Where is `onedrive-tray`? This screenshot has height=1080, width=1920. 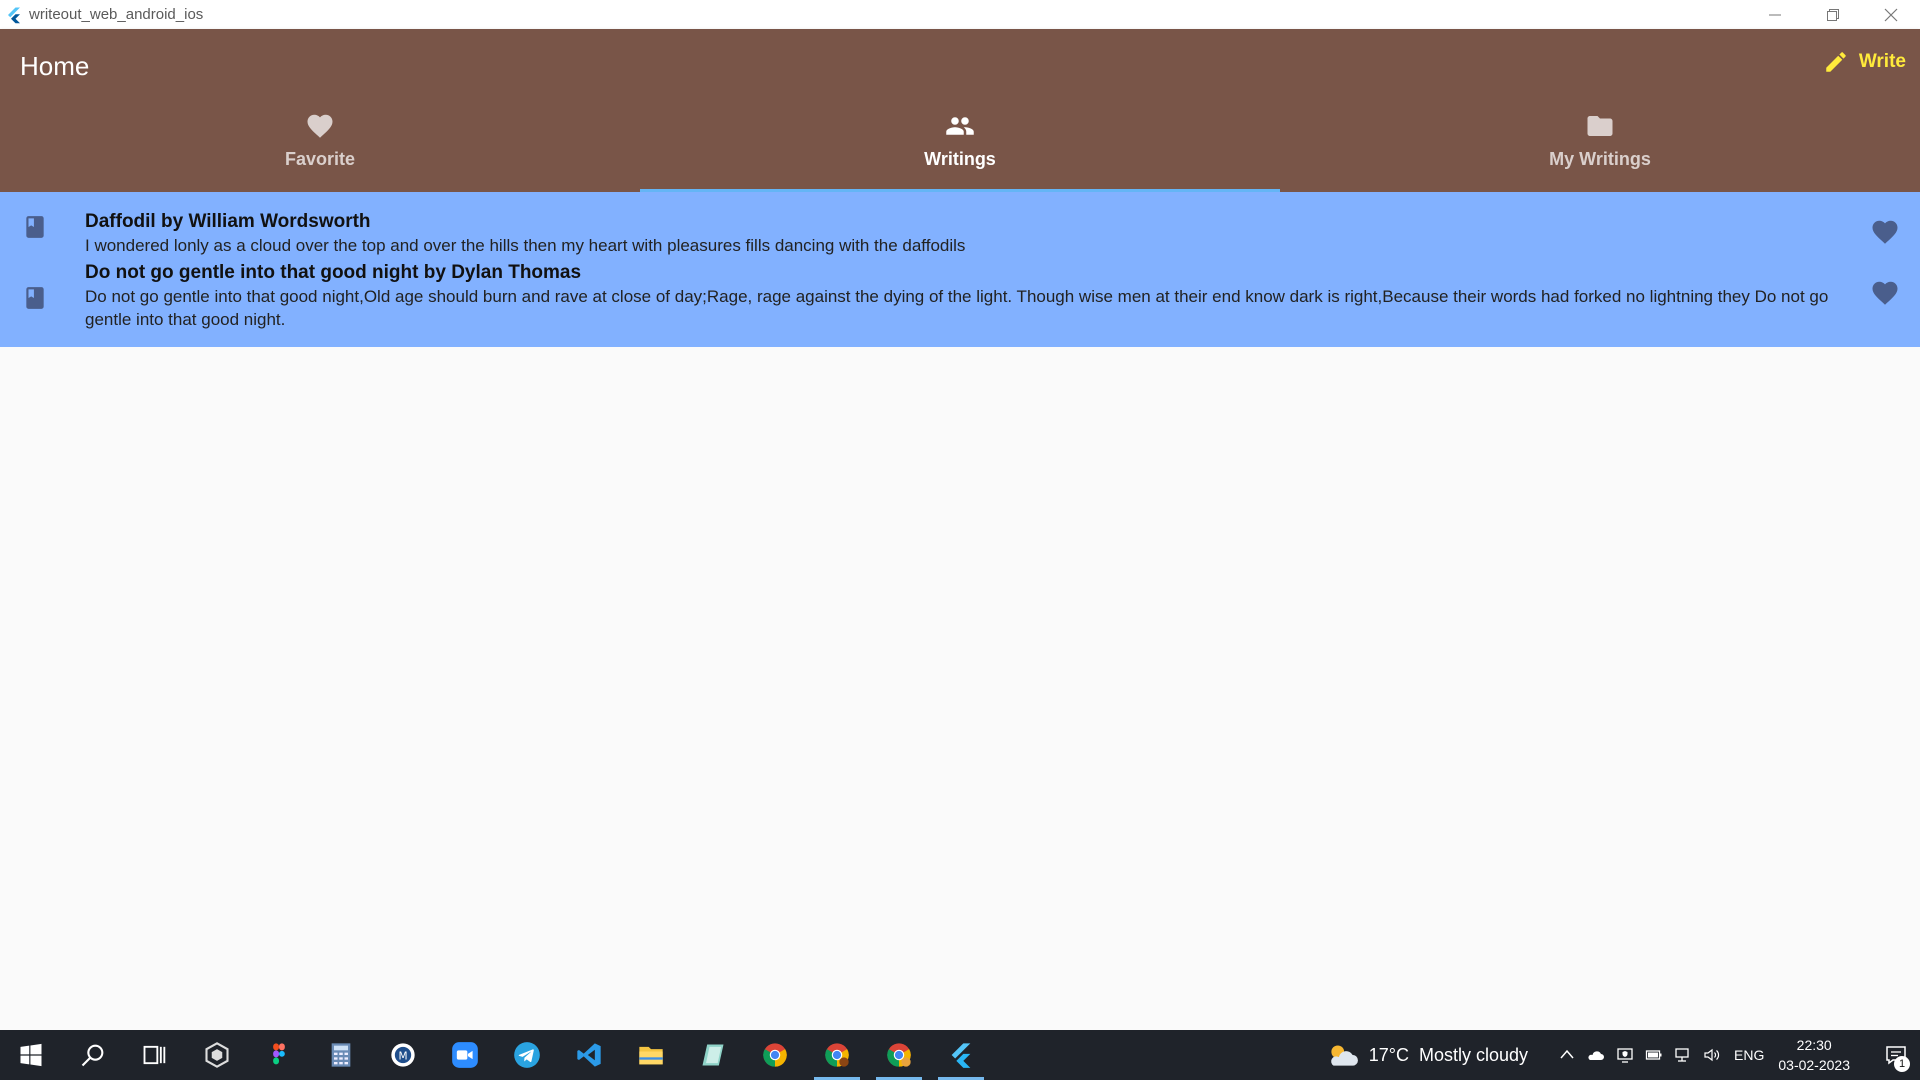 onedrive-tray is located at coordinates (1595, 1055).